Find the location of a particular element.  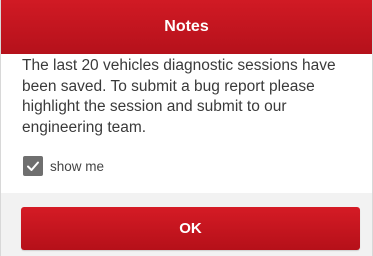

checkmark-icon is located at coordinates (33, 166).